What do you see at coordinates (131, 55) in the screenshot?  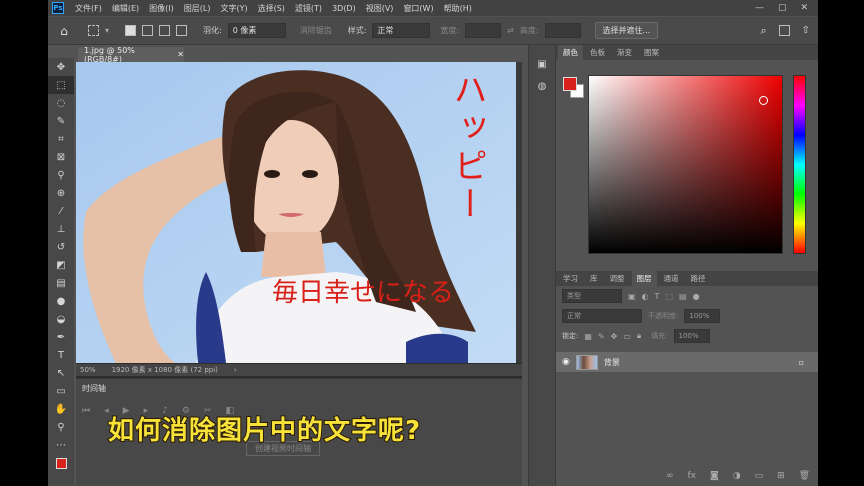 I see `document-tab: 1.jpg @ 50%(RGB/8#) ✕` at bounding box center [131, 55].